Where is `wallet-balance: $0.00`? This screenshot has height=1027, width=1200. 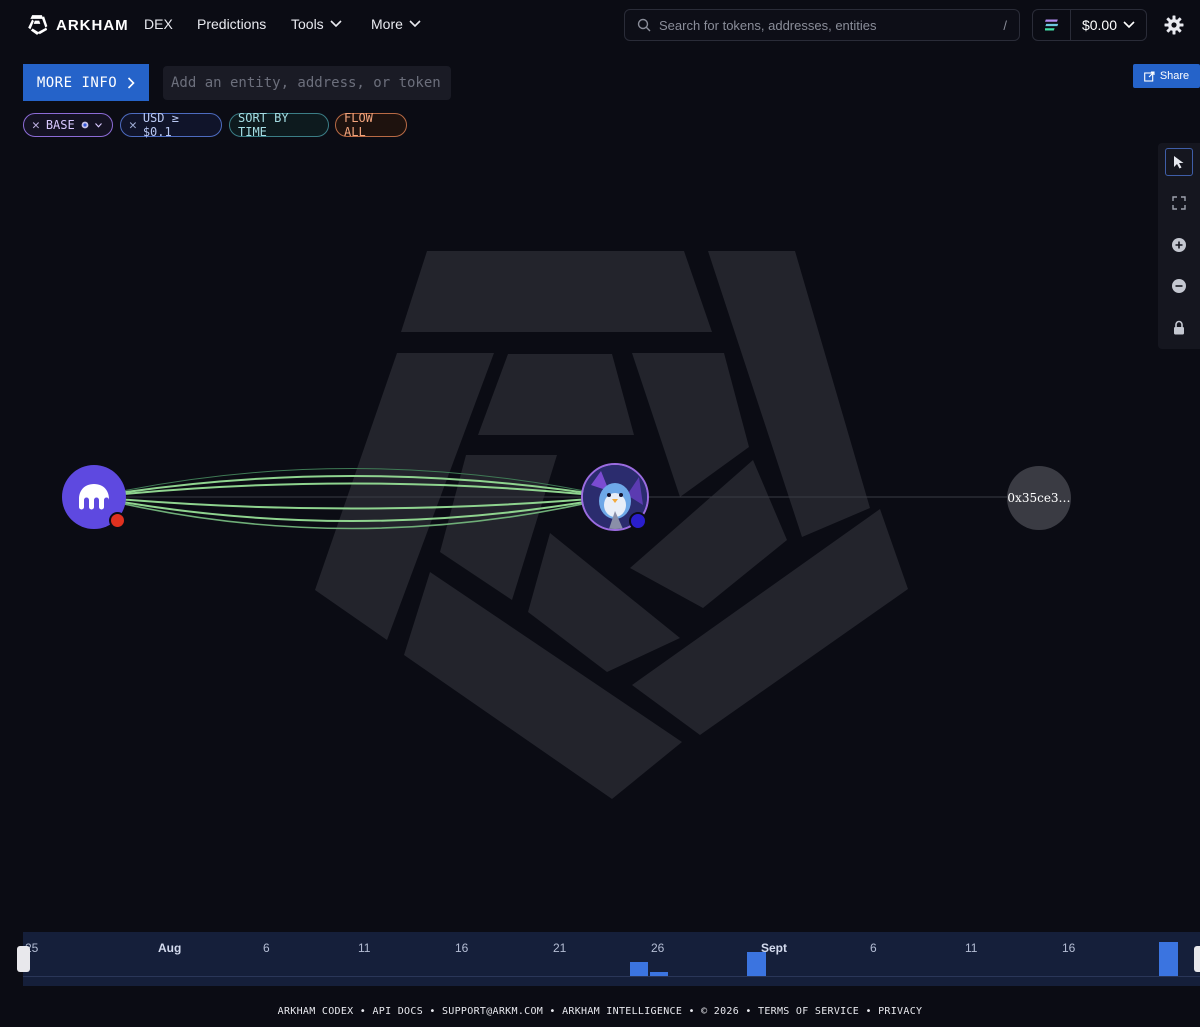 wallet-balance: $0.00 is located at coordinates (1089, 25).